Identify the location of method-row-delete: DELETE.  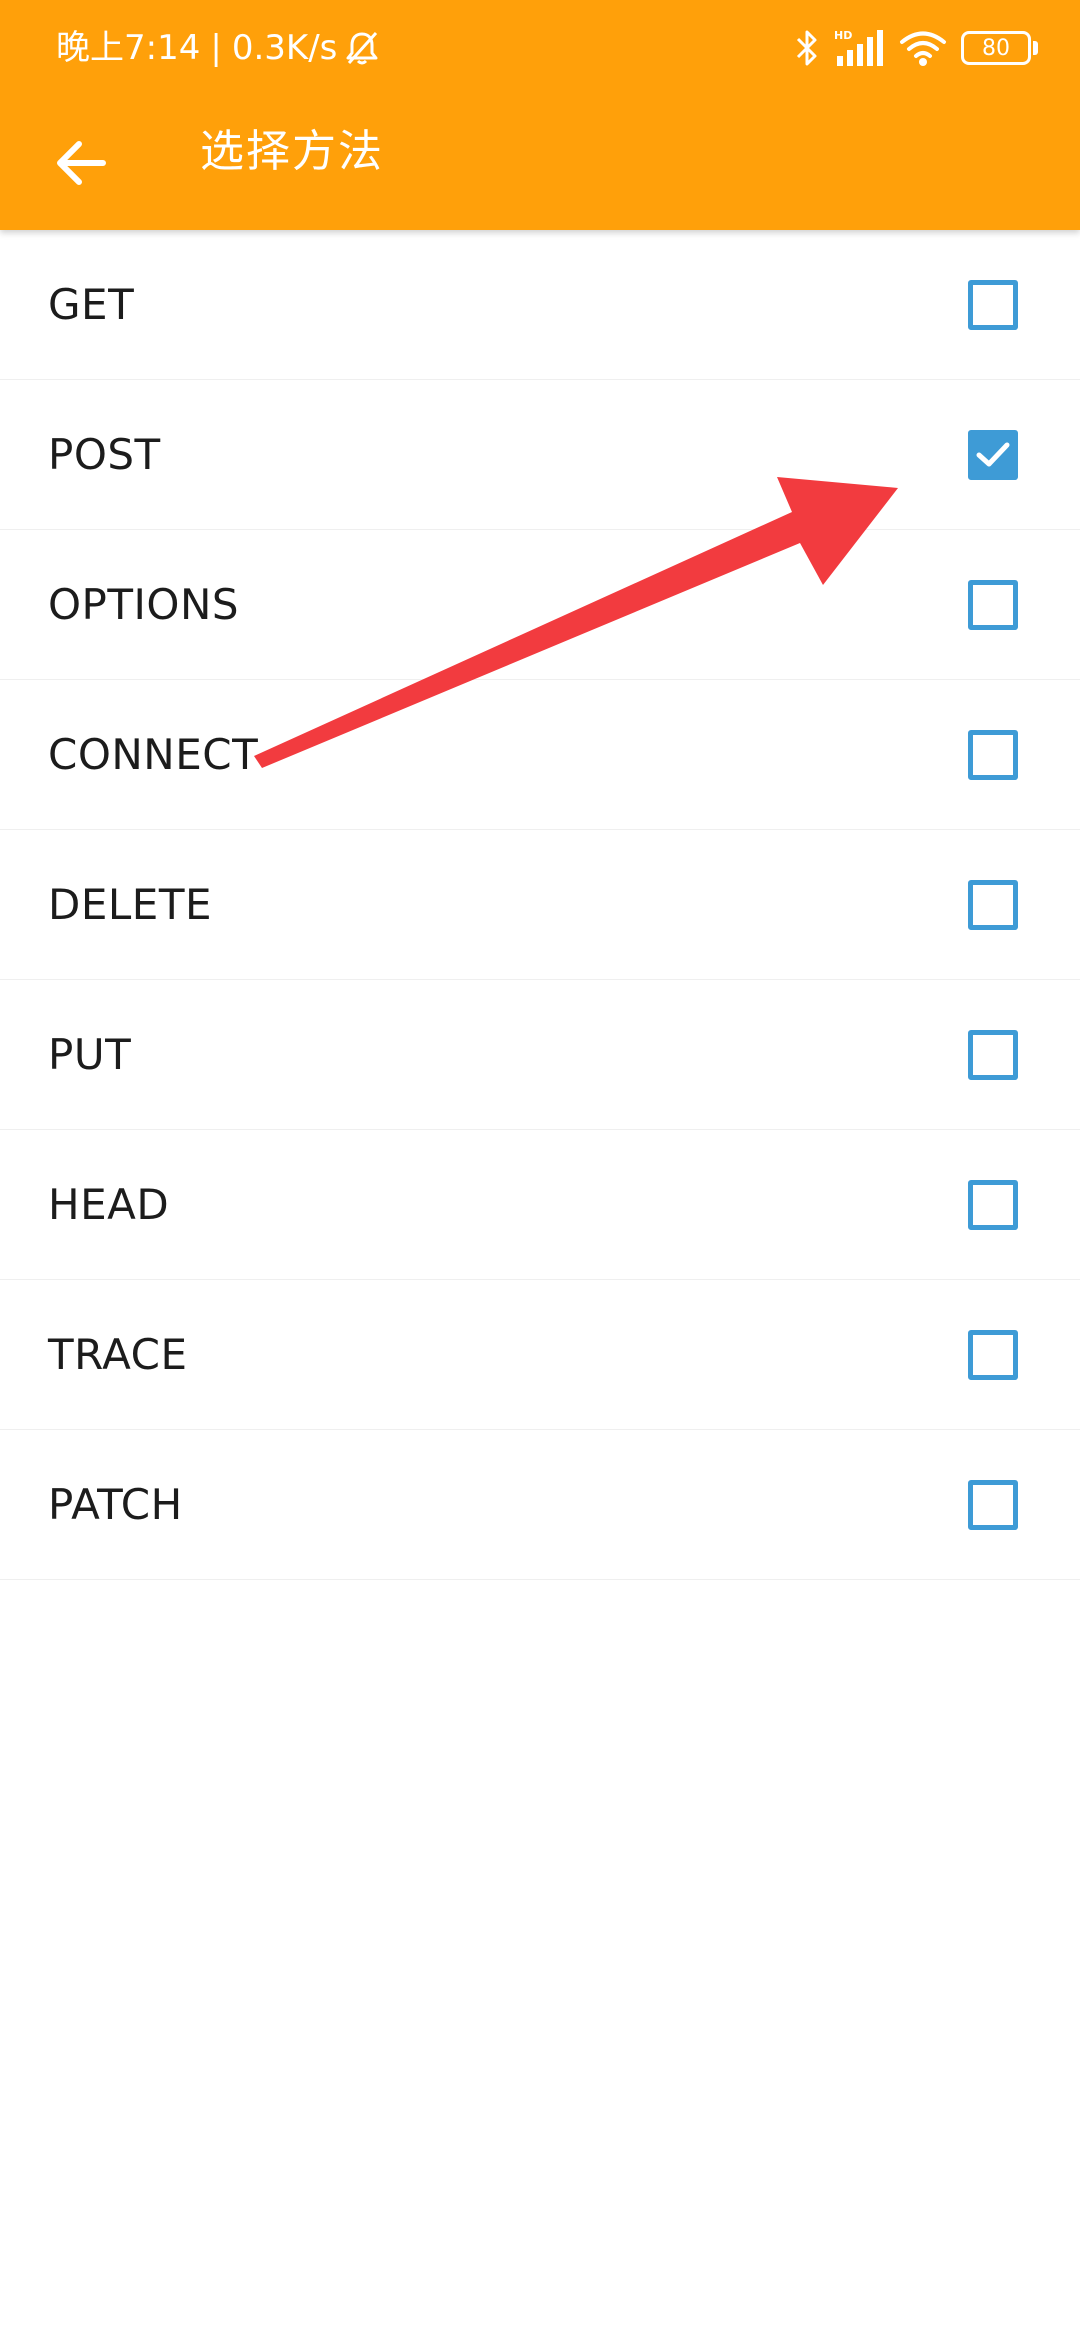
(540, 905).